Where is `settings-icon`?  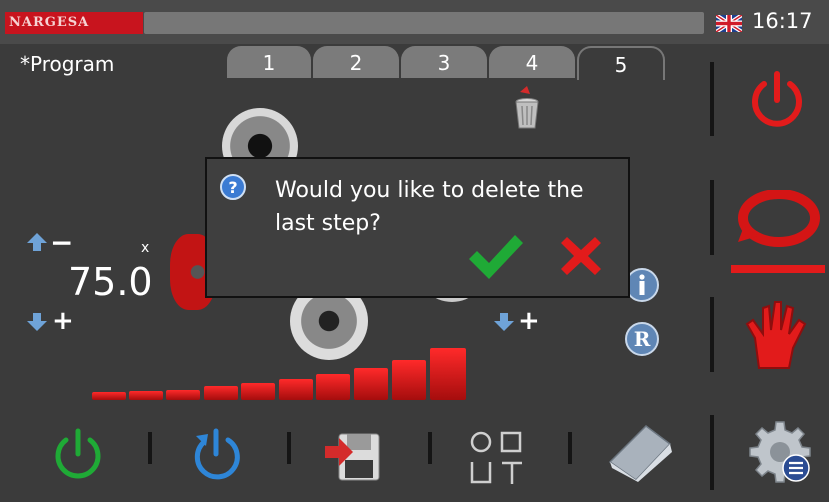 settings-icon is located at coordinates (780, 452).